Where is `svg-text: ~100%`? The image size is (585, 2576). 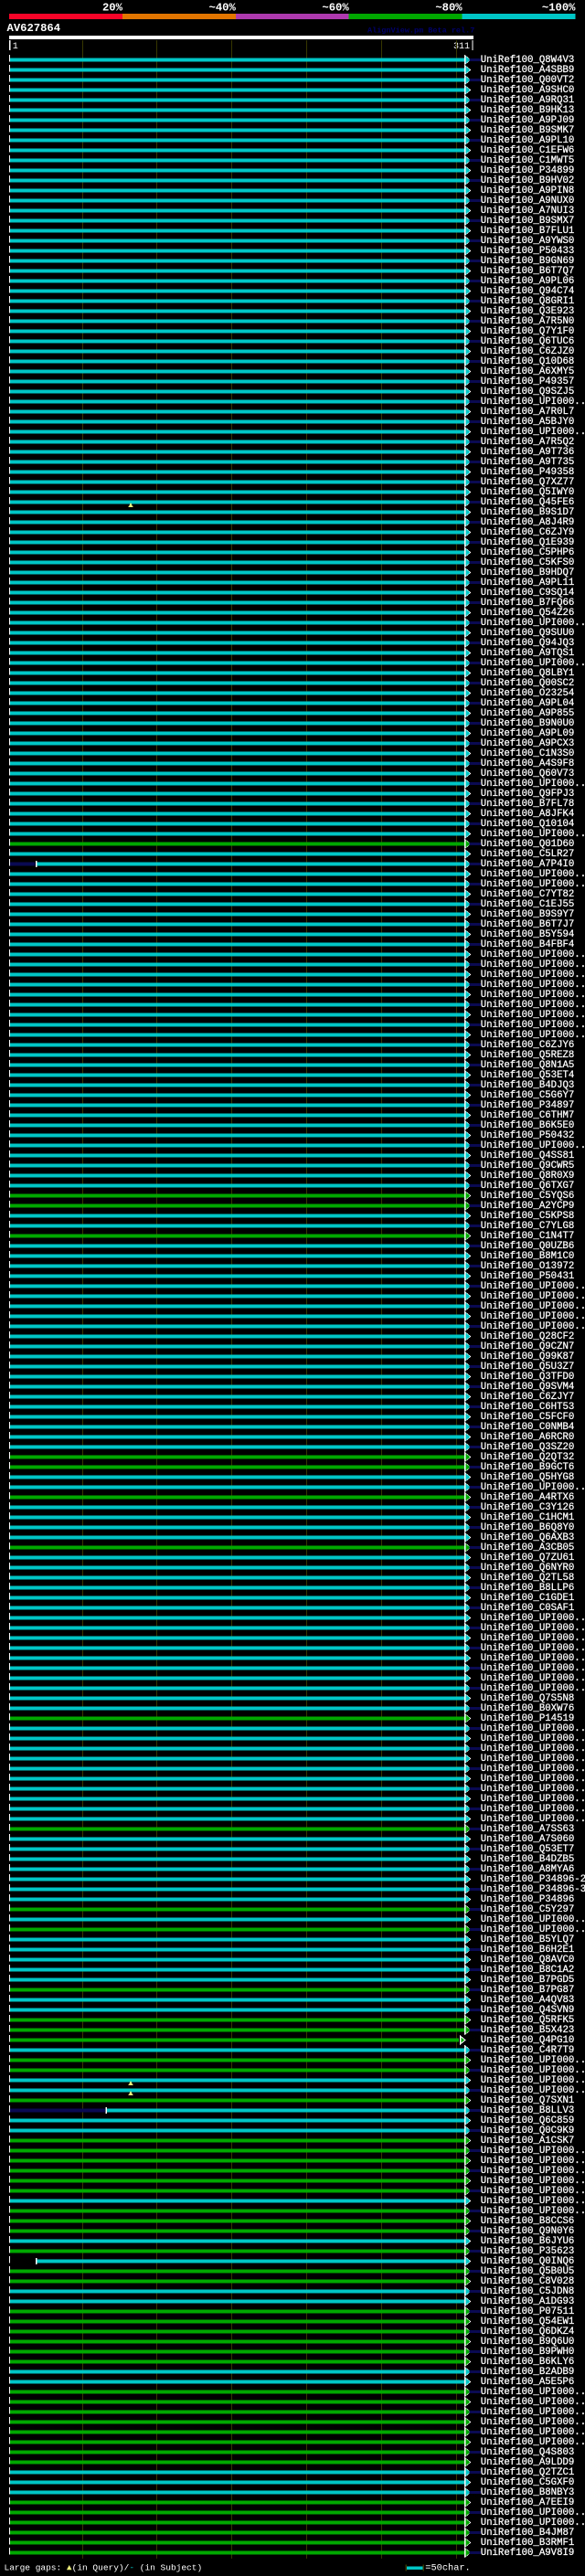
svg-text: ~100% is located at coordinates (559, 8).